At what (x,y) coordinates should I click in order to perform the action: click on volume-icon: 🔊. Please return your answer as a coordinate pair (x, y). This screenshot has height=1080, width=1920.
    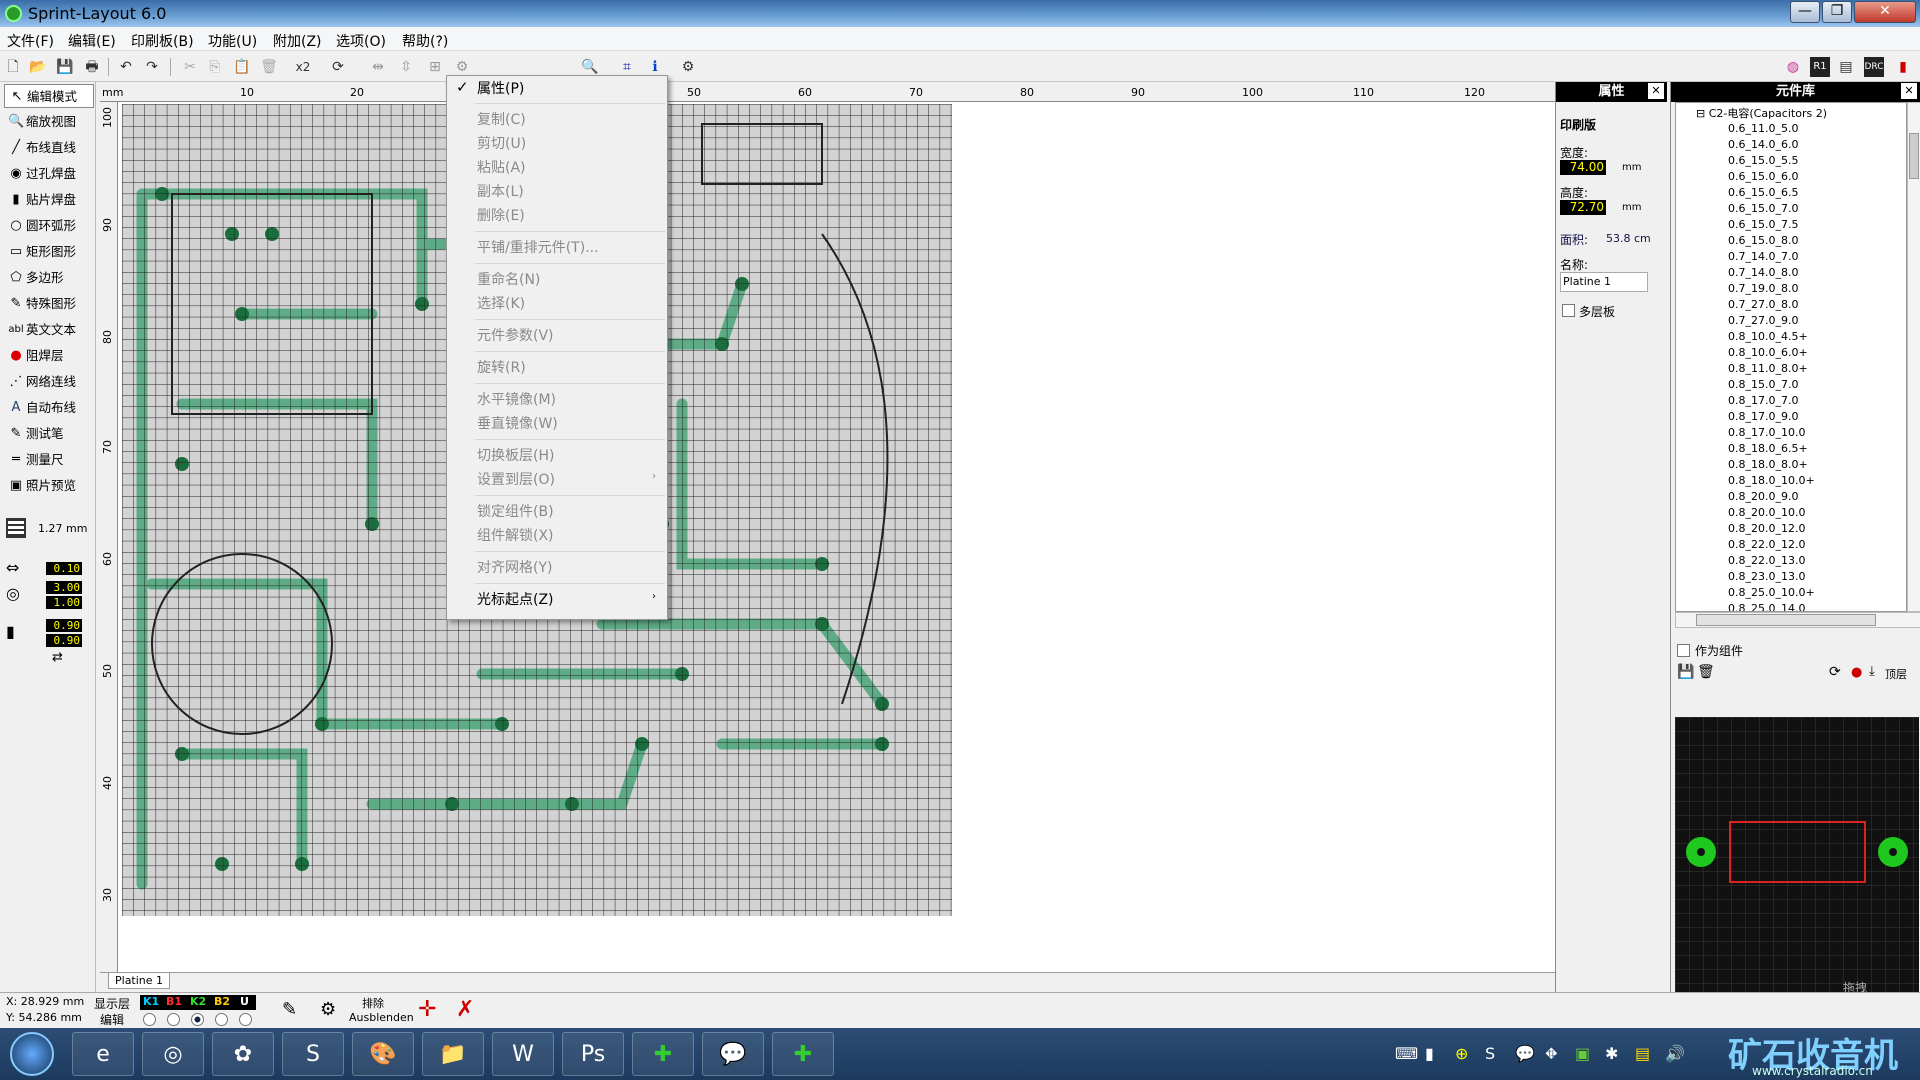
    Looking at the image, I should click on (1675, 1053).